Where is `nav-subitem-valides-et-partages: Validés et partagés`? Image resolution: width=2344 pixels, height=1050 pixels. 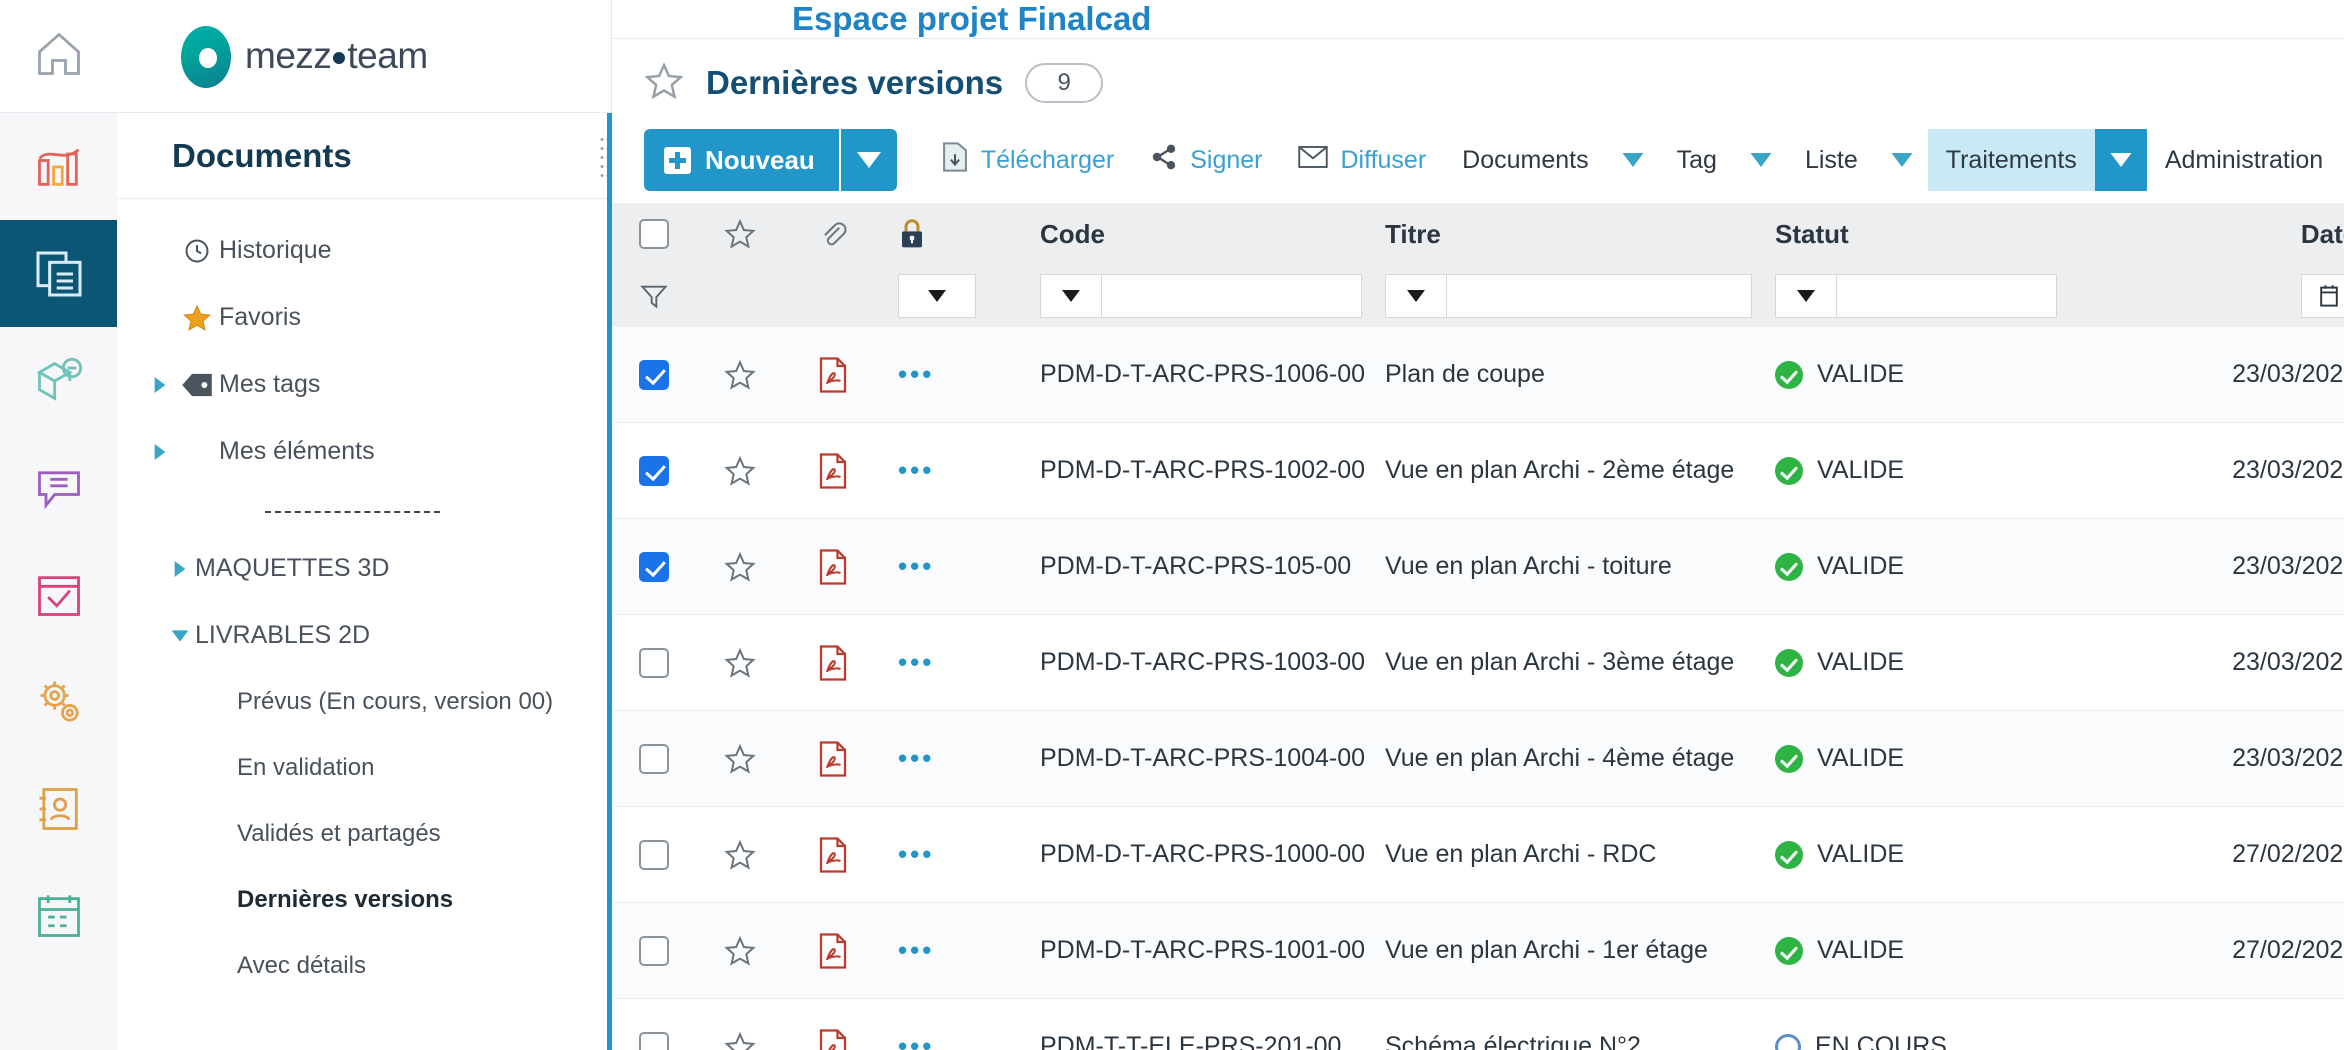 nav-subitem-valides-et-partages: Validés et partagés is located at coordinates (364, 834).